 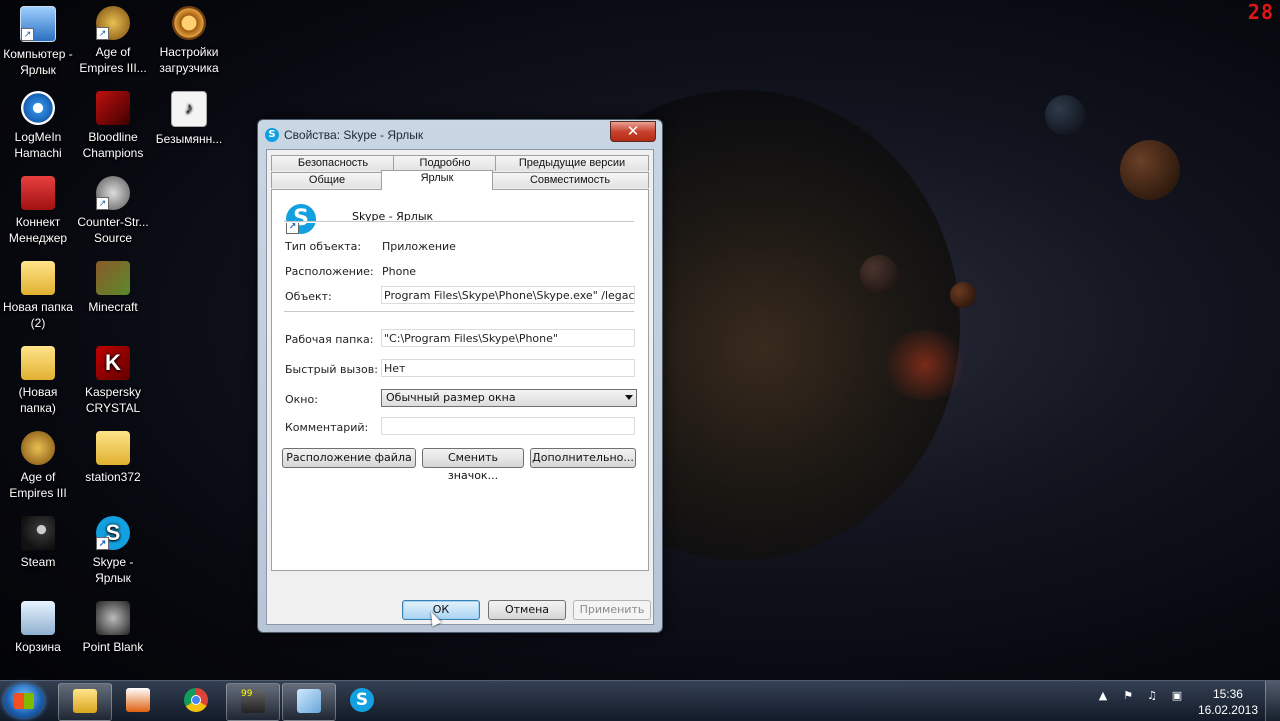 I want to click on skype-icon: S ↗, so click(x=113, y=533).